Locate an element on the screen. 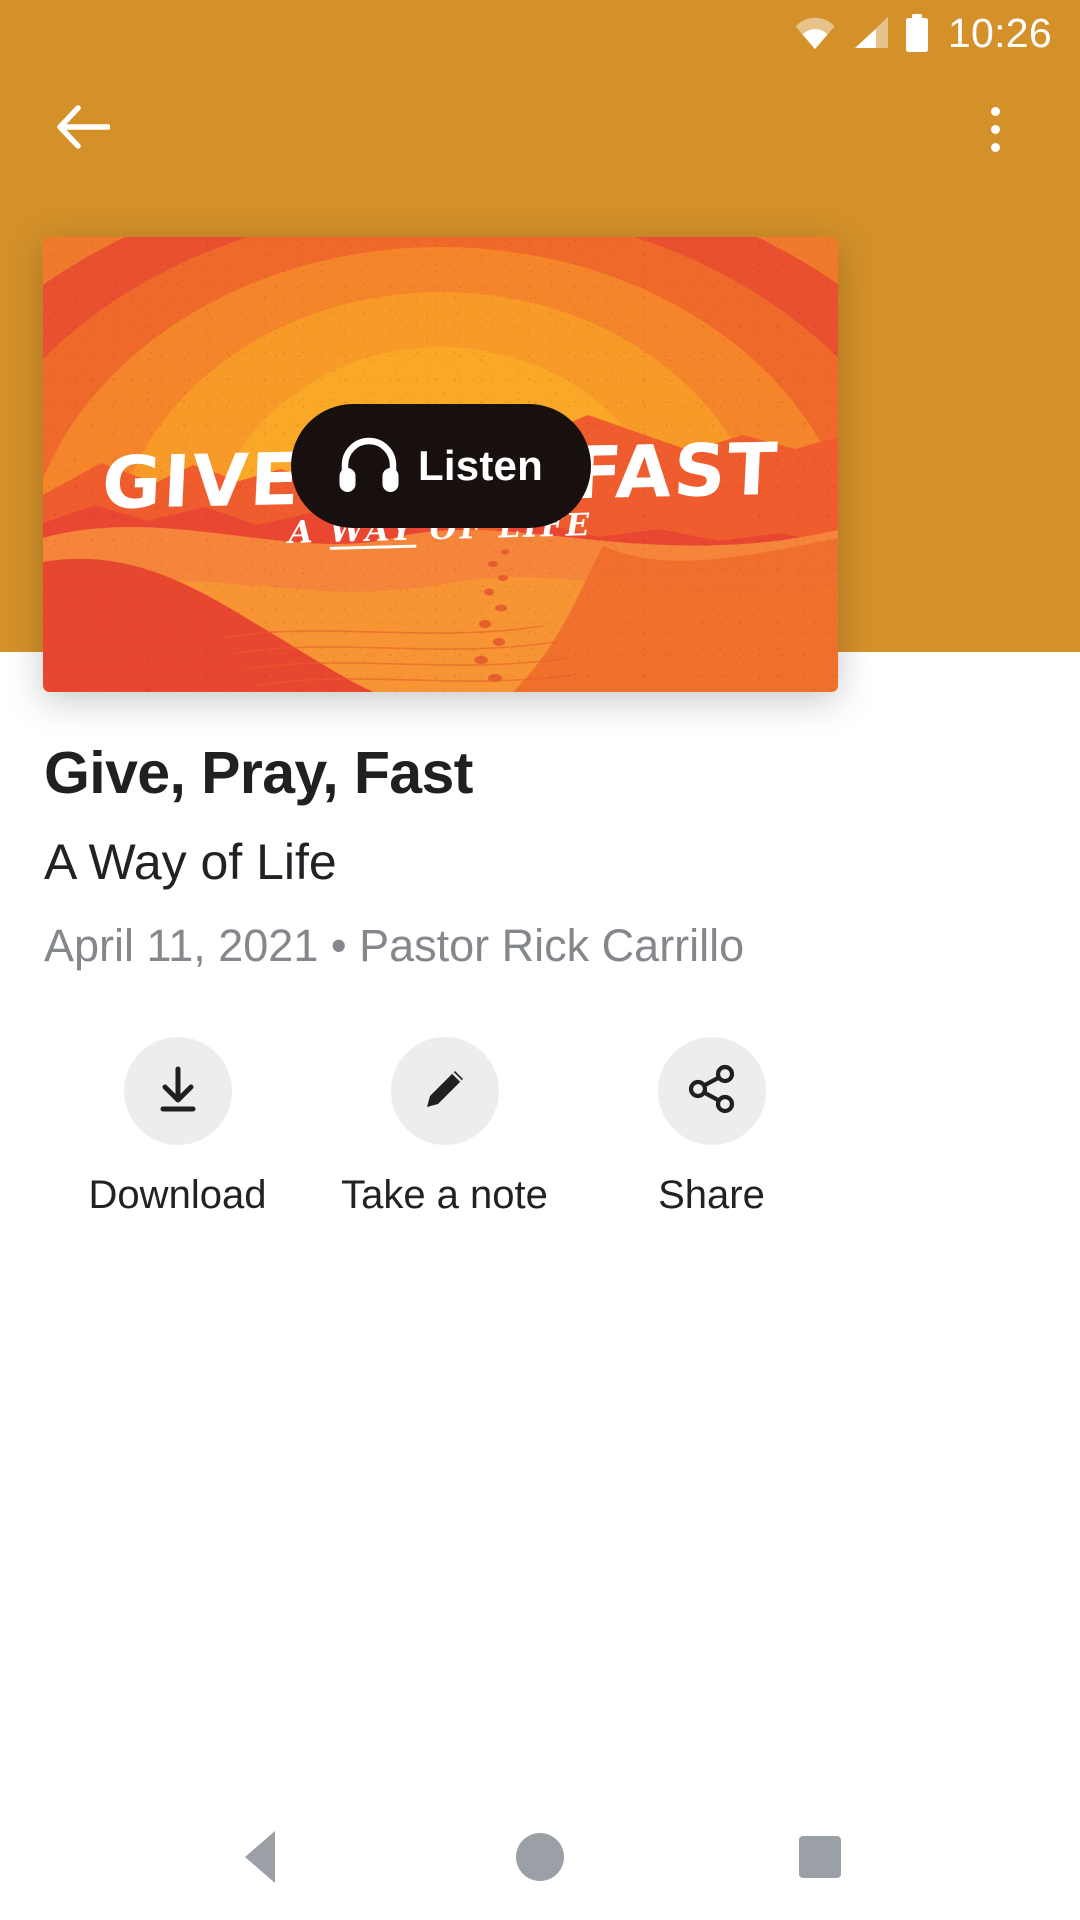 The image size is (1080, 1920). listen-button: Listen is located at coordinates (440, 466).